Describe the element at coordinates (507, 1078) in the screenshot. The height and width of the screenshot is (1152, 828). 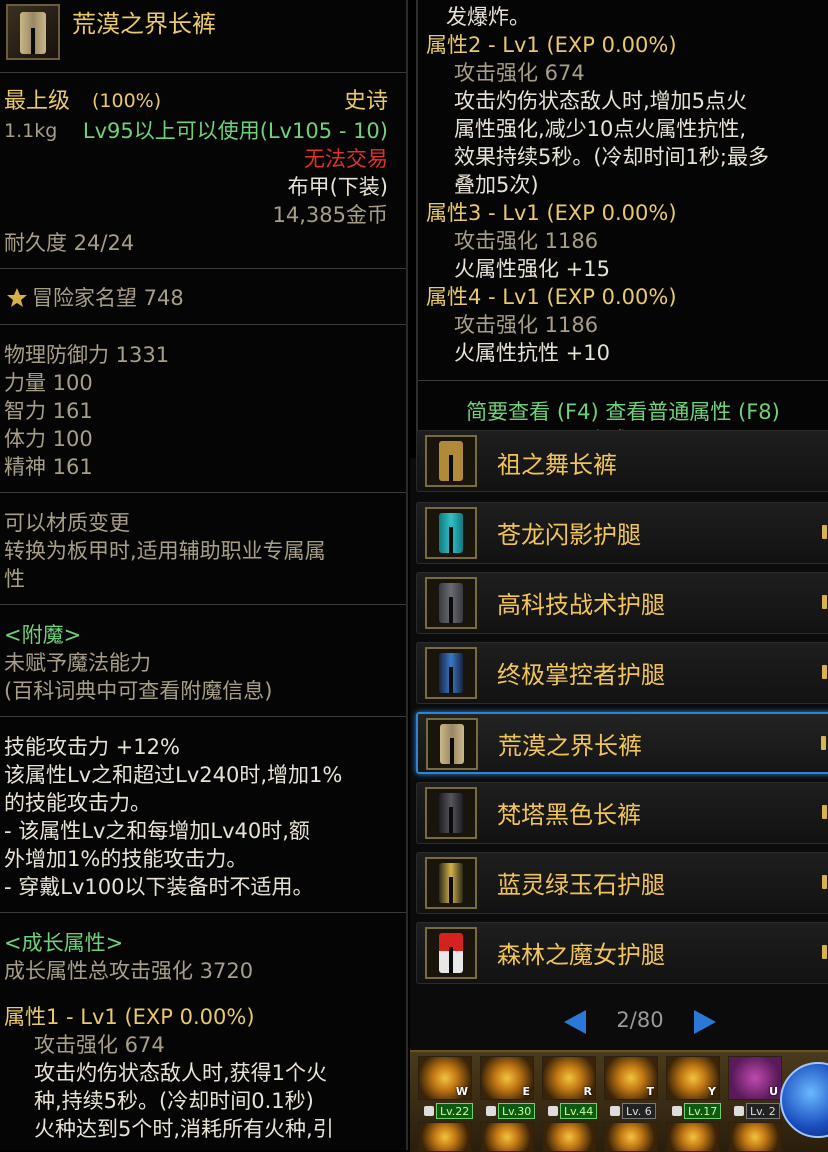
I see `skill-slot: E` at that location.